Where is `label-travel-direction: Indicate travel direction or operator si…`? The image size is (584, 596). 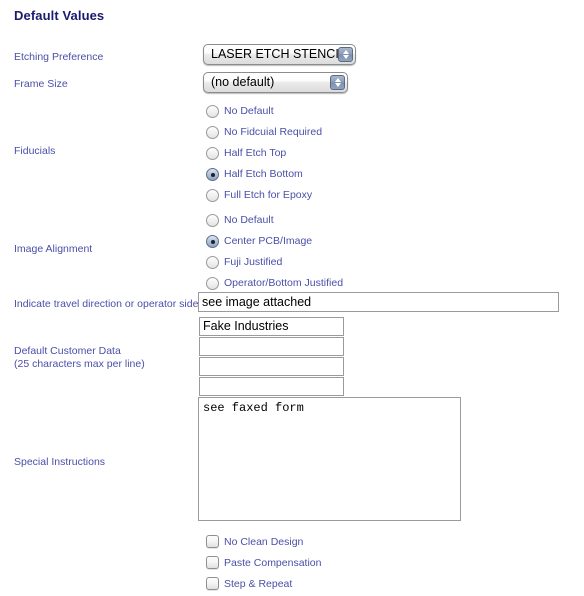 label-travel-direction: Indicate travel direction or operator si… is located at coordinates (106, 304).